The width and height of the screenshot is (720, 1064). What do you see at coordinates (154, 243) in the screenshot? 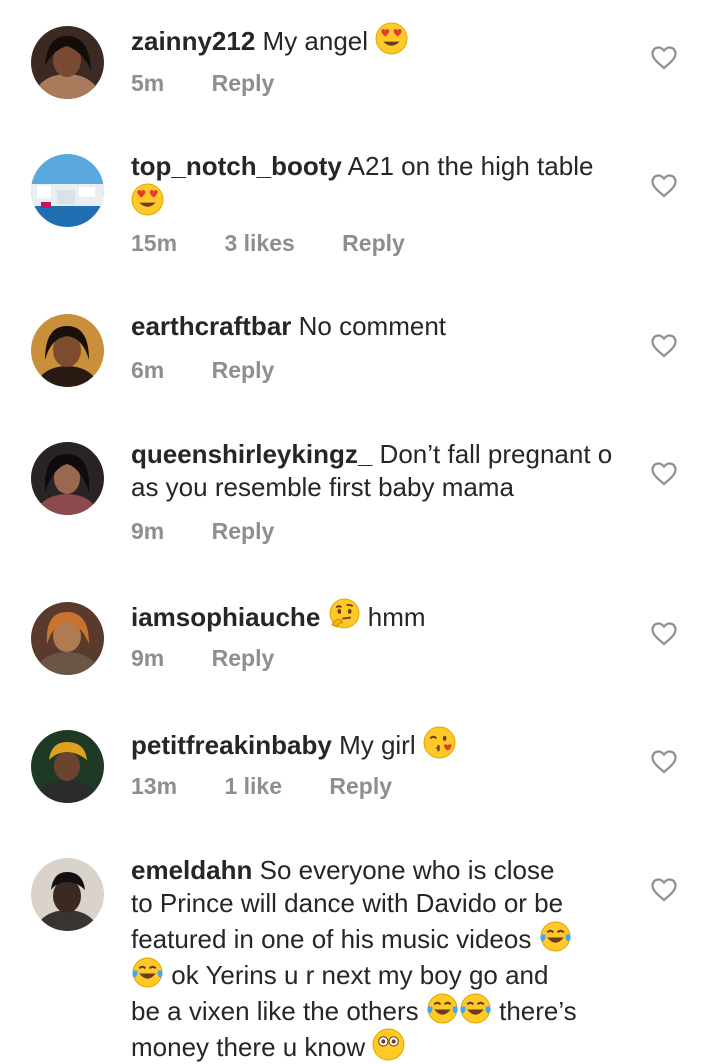
I see `comment-time: 15m` at bounding box center [154, 243].